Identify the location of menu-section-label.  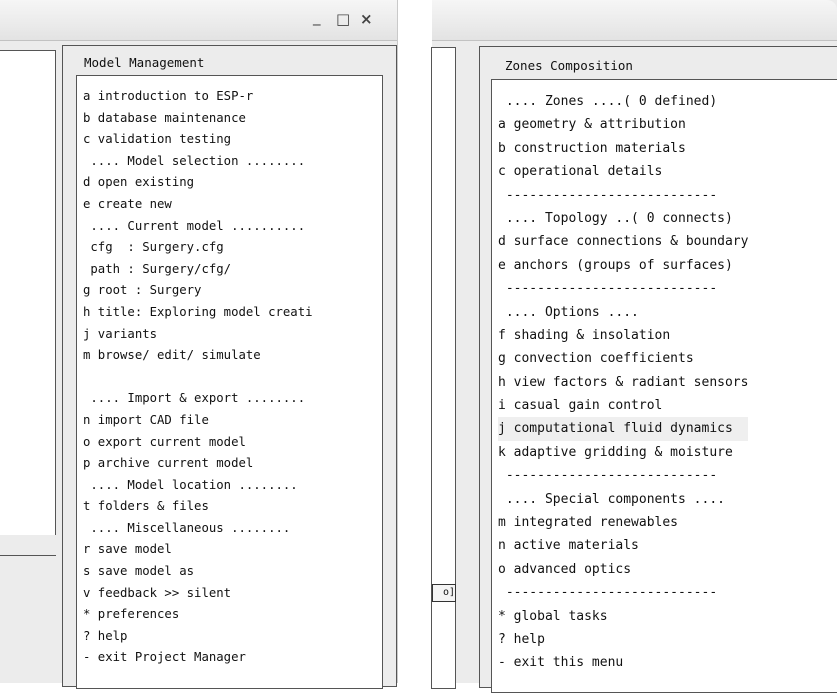
(198, 378).